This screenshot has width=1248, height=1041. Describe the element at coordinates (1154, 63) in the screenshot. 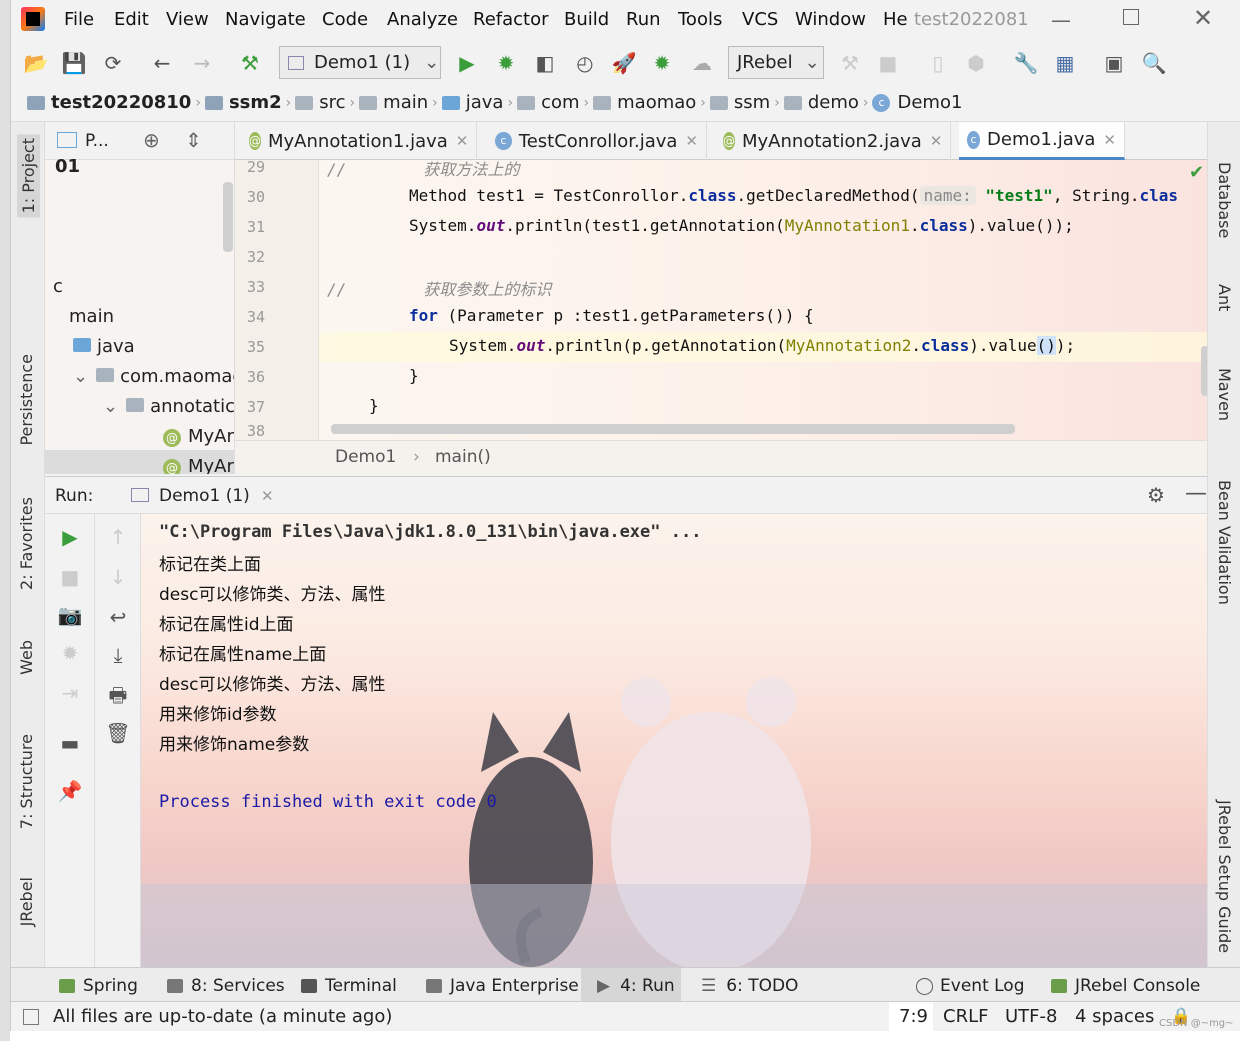

I see `search-icon: 🔍` at that location.